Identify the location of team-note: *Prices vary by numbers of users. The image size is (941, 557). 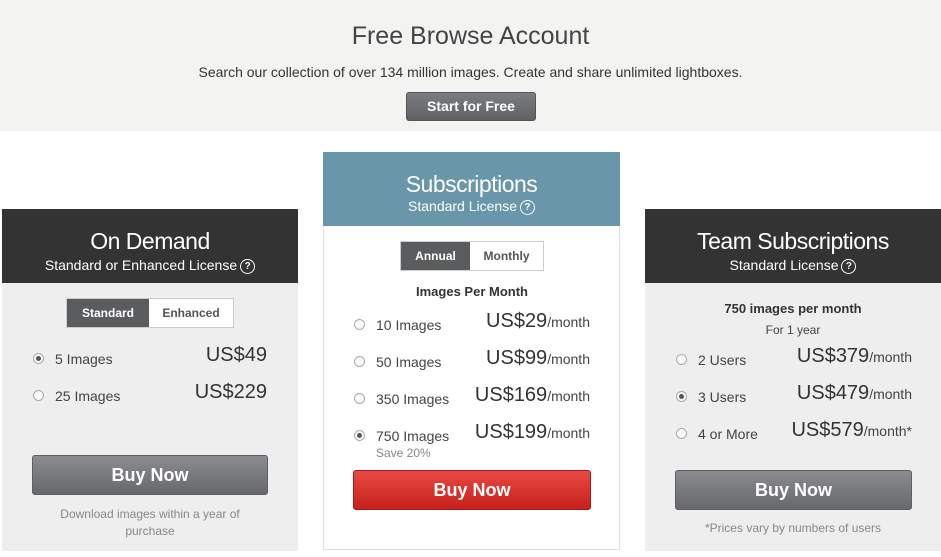
(793, 528).